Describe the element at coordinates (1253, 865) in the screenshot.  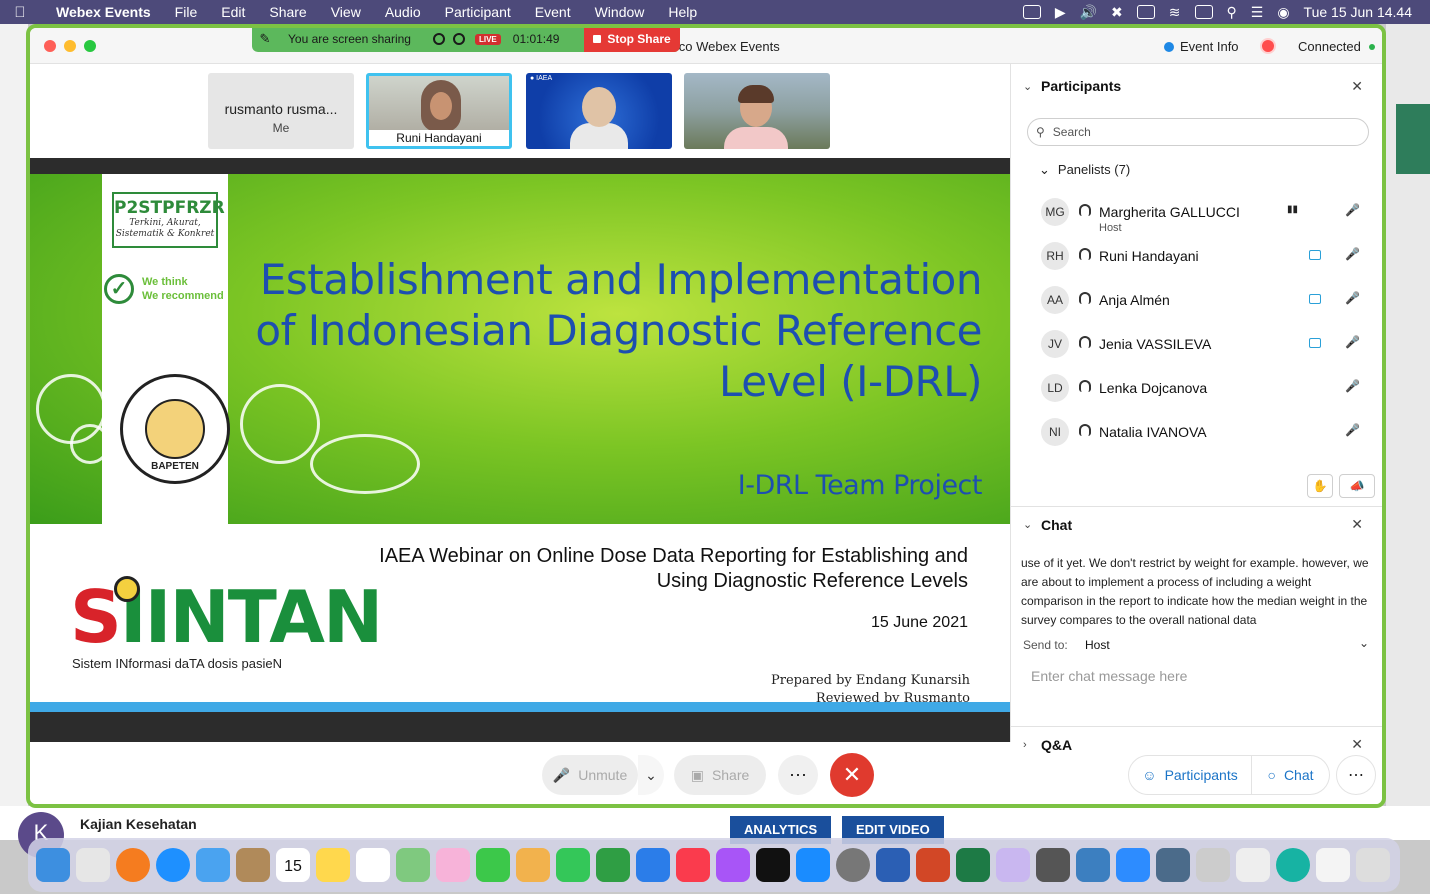
I see `textedit-icon` at that location.